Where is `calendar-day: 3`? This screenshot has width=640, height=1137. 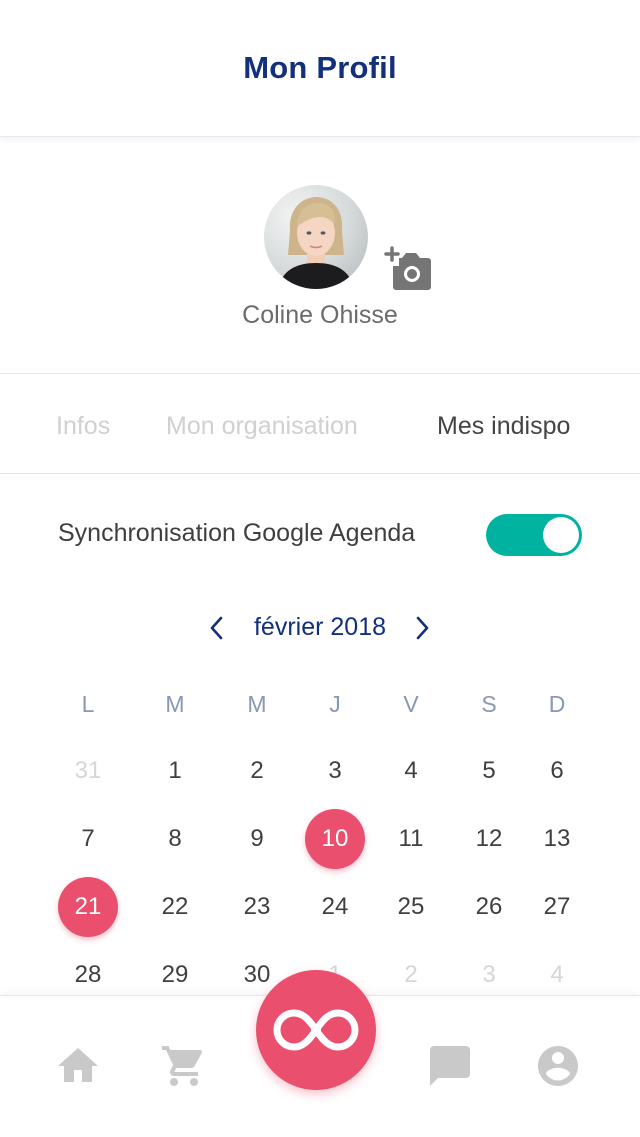
calendar-day: 3 is located at coordinates (335, 771).